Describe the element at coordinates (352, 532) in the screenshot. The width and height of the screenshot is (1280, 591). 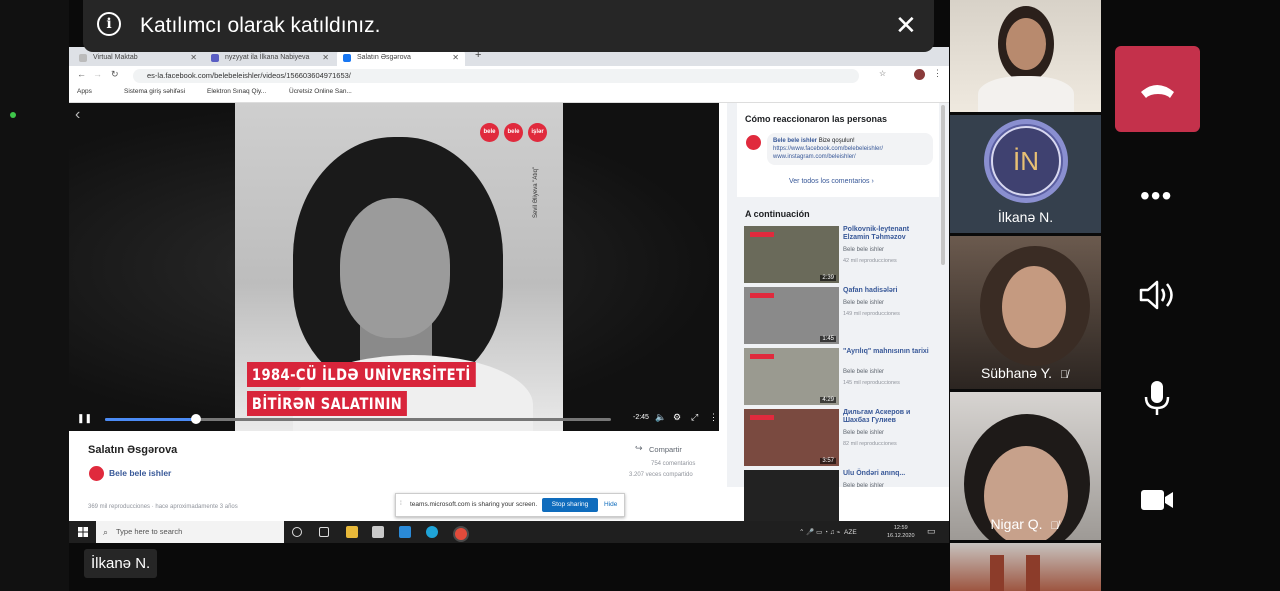
I see `file-explorer-icon` at that location.